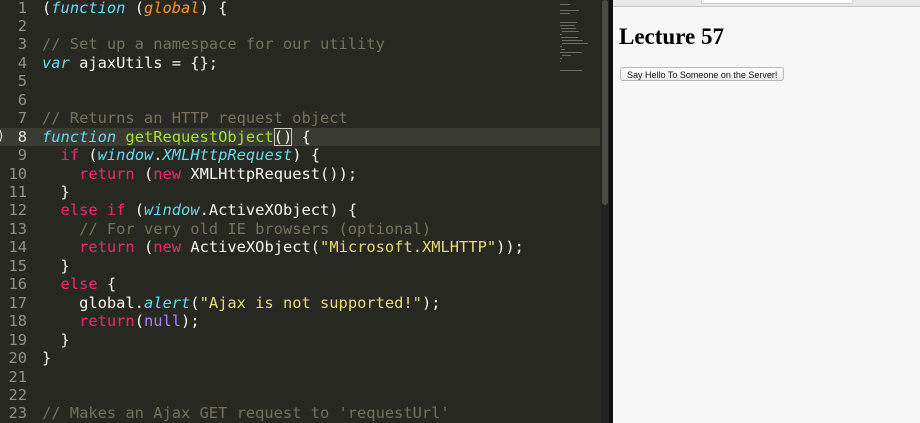 The height and width of the screenshot is (423, 920). I want to click on code-text: // For very old IE browsers (optional), so click(236, 229).